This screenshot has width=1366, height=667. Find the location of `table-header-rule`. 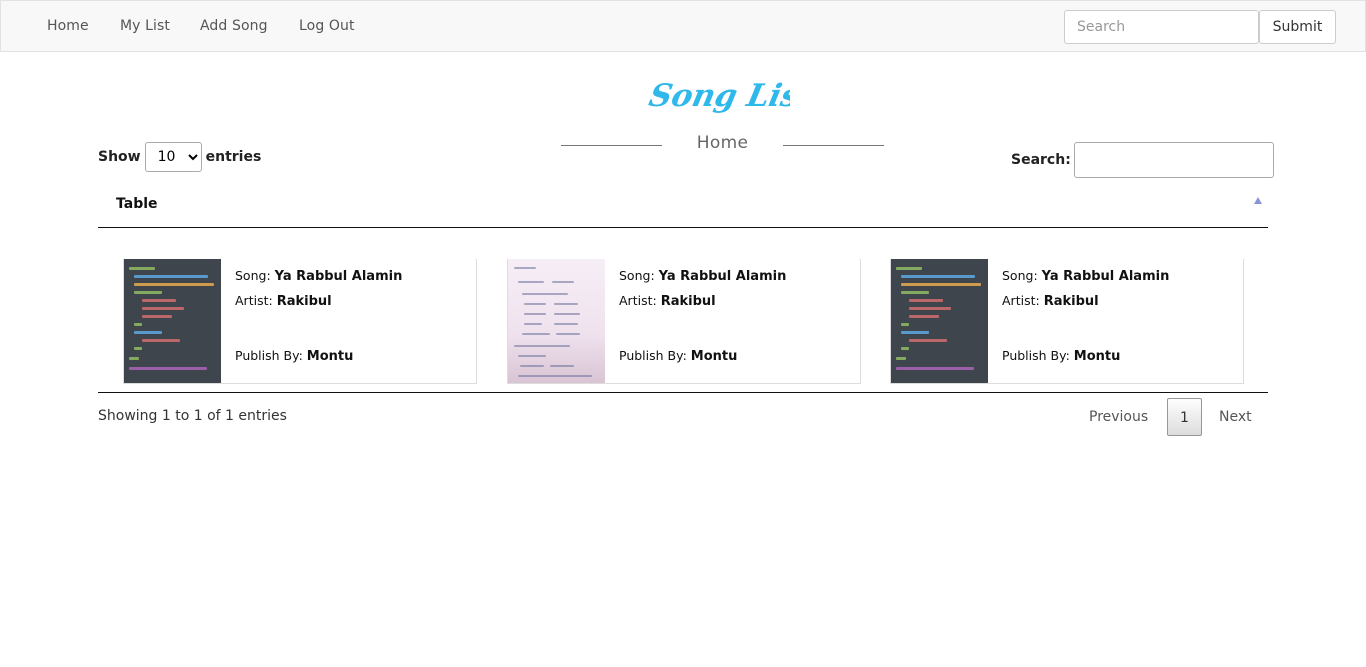

table-header-rule is located at coordinates (683, 227).